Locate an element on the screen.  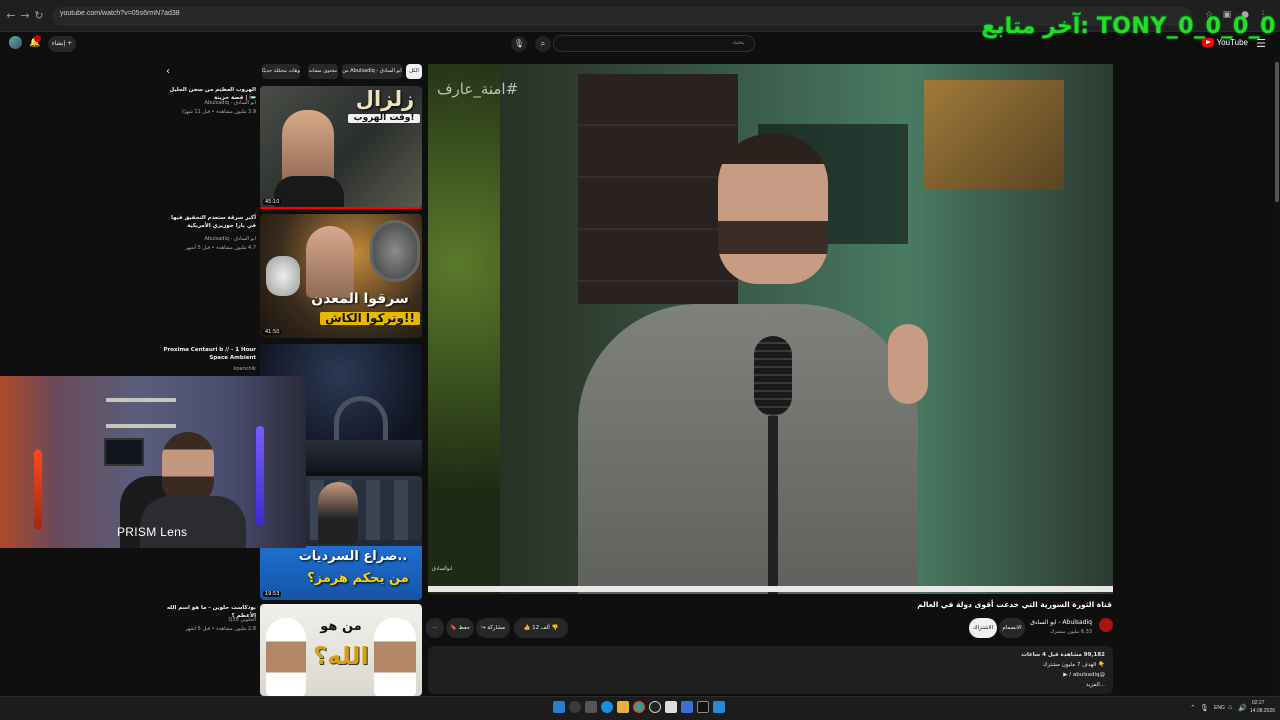
share-label: مشاركة is located at coordinates (496, 628).